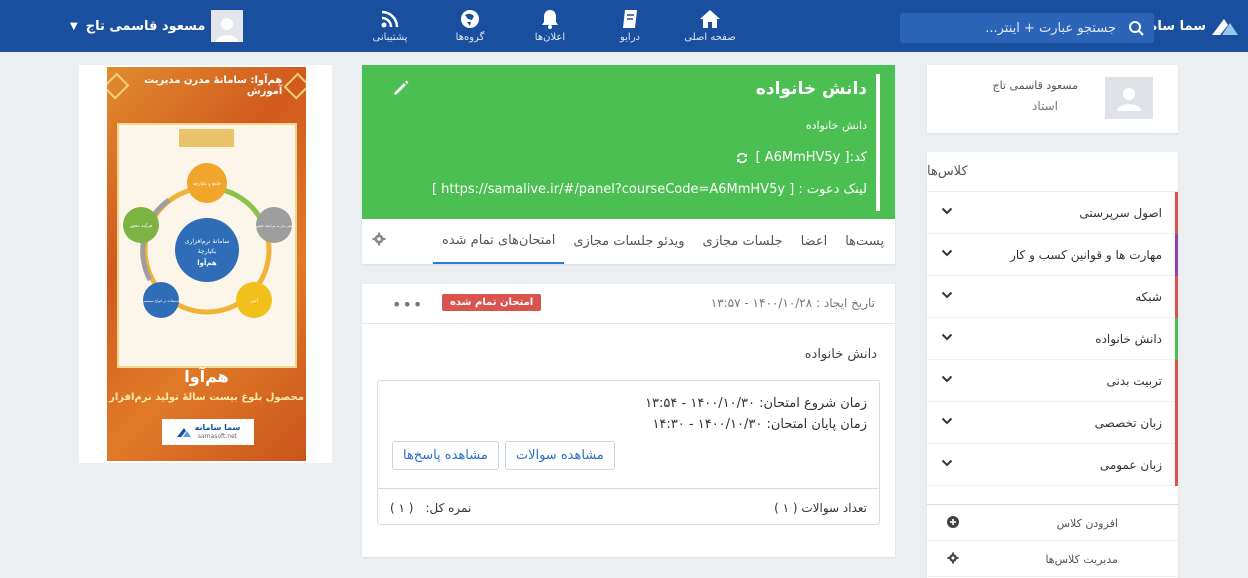  I want to click on exam-start-time: زمان شروع امتحان: ۱۴۰۰/۱۰/۳۰ - ۱۳:۵۴, so click(756, 403).